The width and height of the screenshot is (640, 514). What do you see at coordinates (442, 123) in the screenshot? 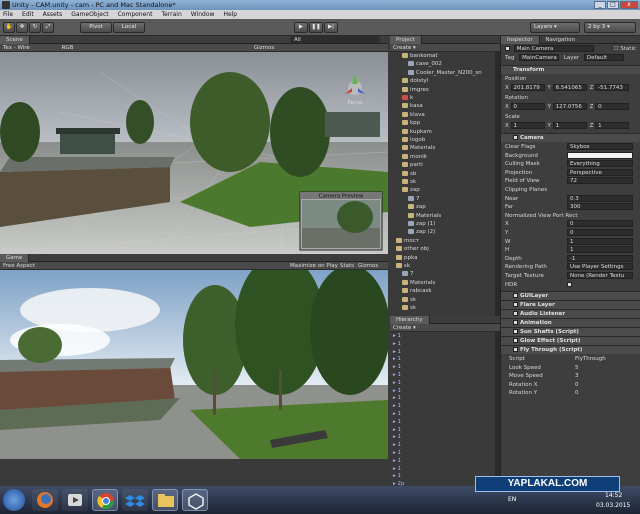
I see `project-item: kpp` at bounding box center [442, 123].